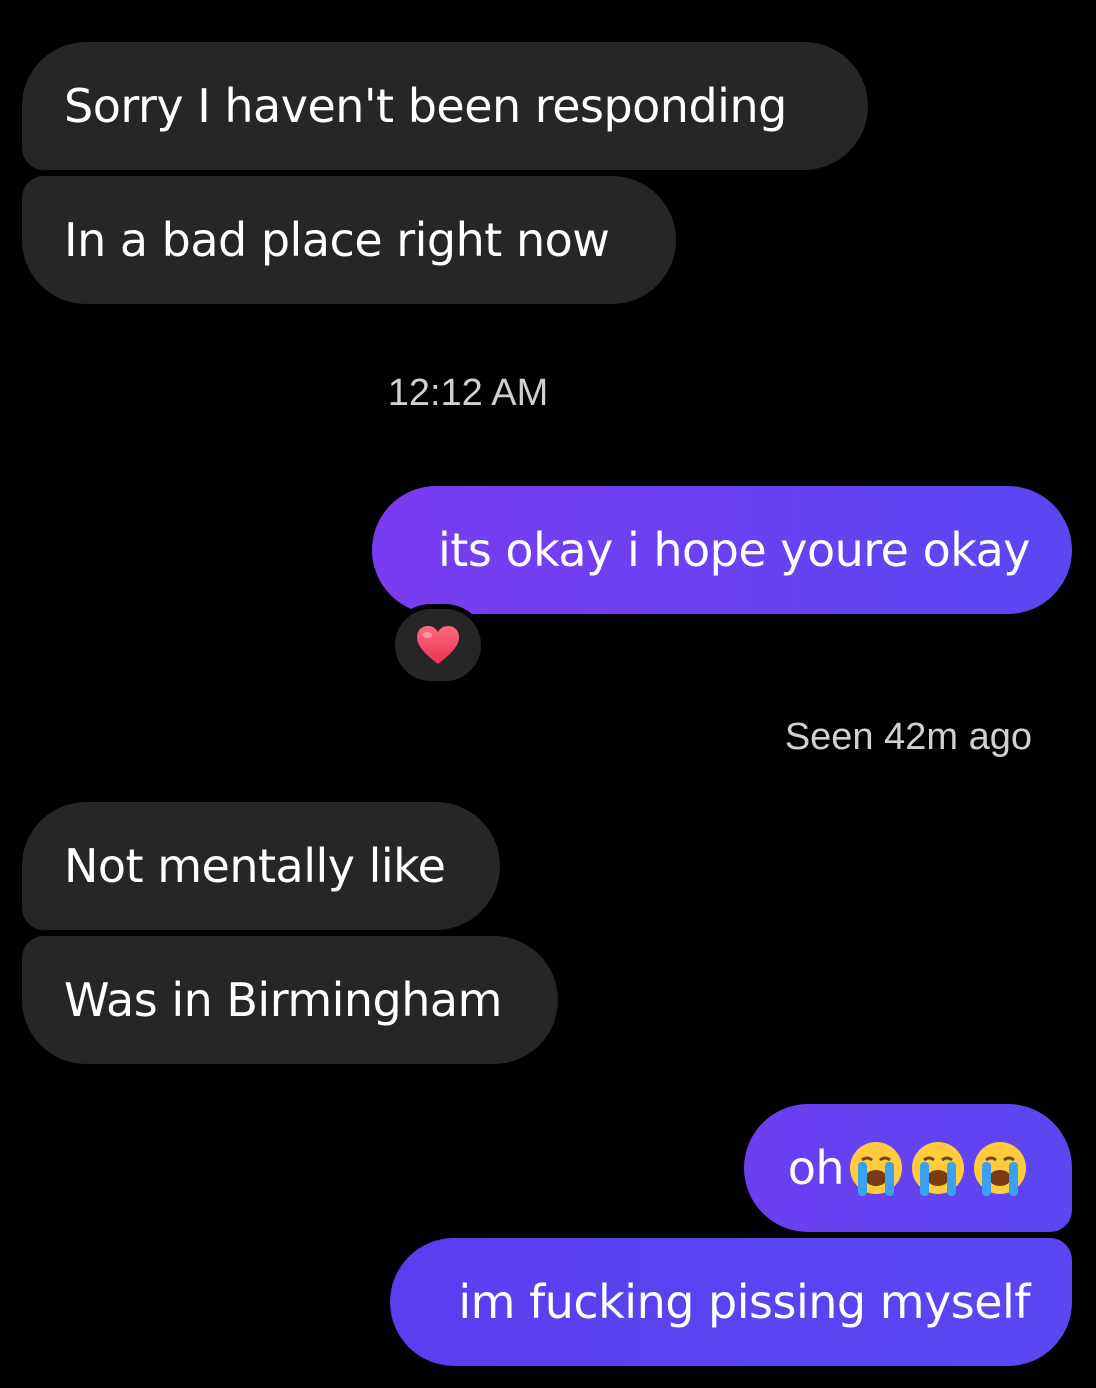 The image size is (1096, 1388). I want to click on timestamp: 12:12 AM, so click(468, 393).